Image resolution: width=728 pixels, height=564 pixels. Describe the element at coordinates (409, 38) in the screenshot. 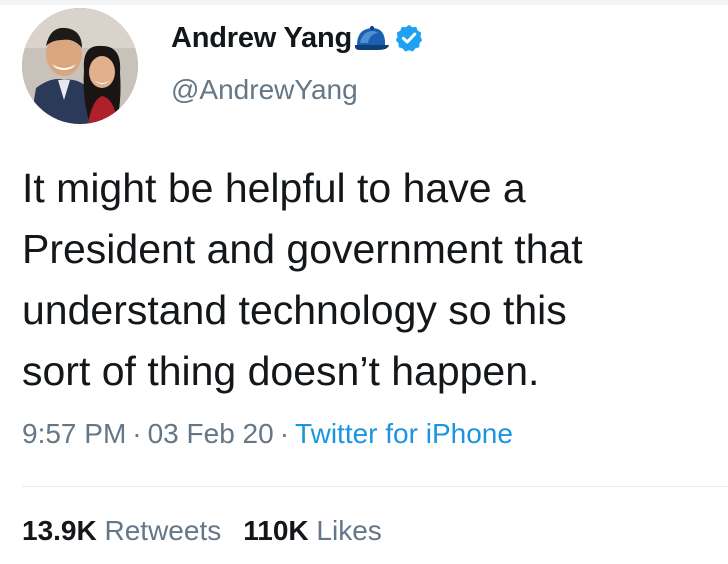

I see `verified-badge-icon` at that location.